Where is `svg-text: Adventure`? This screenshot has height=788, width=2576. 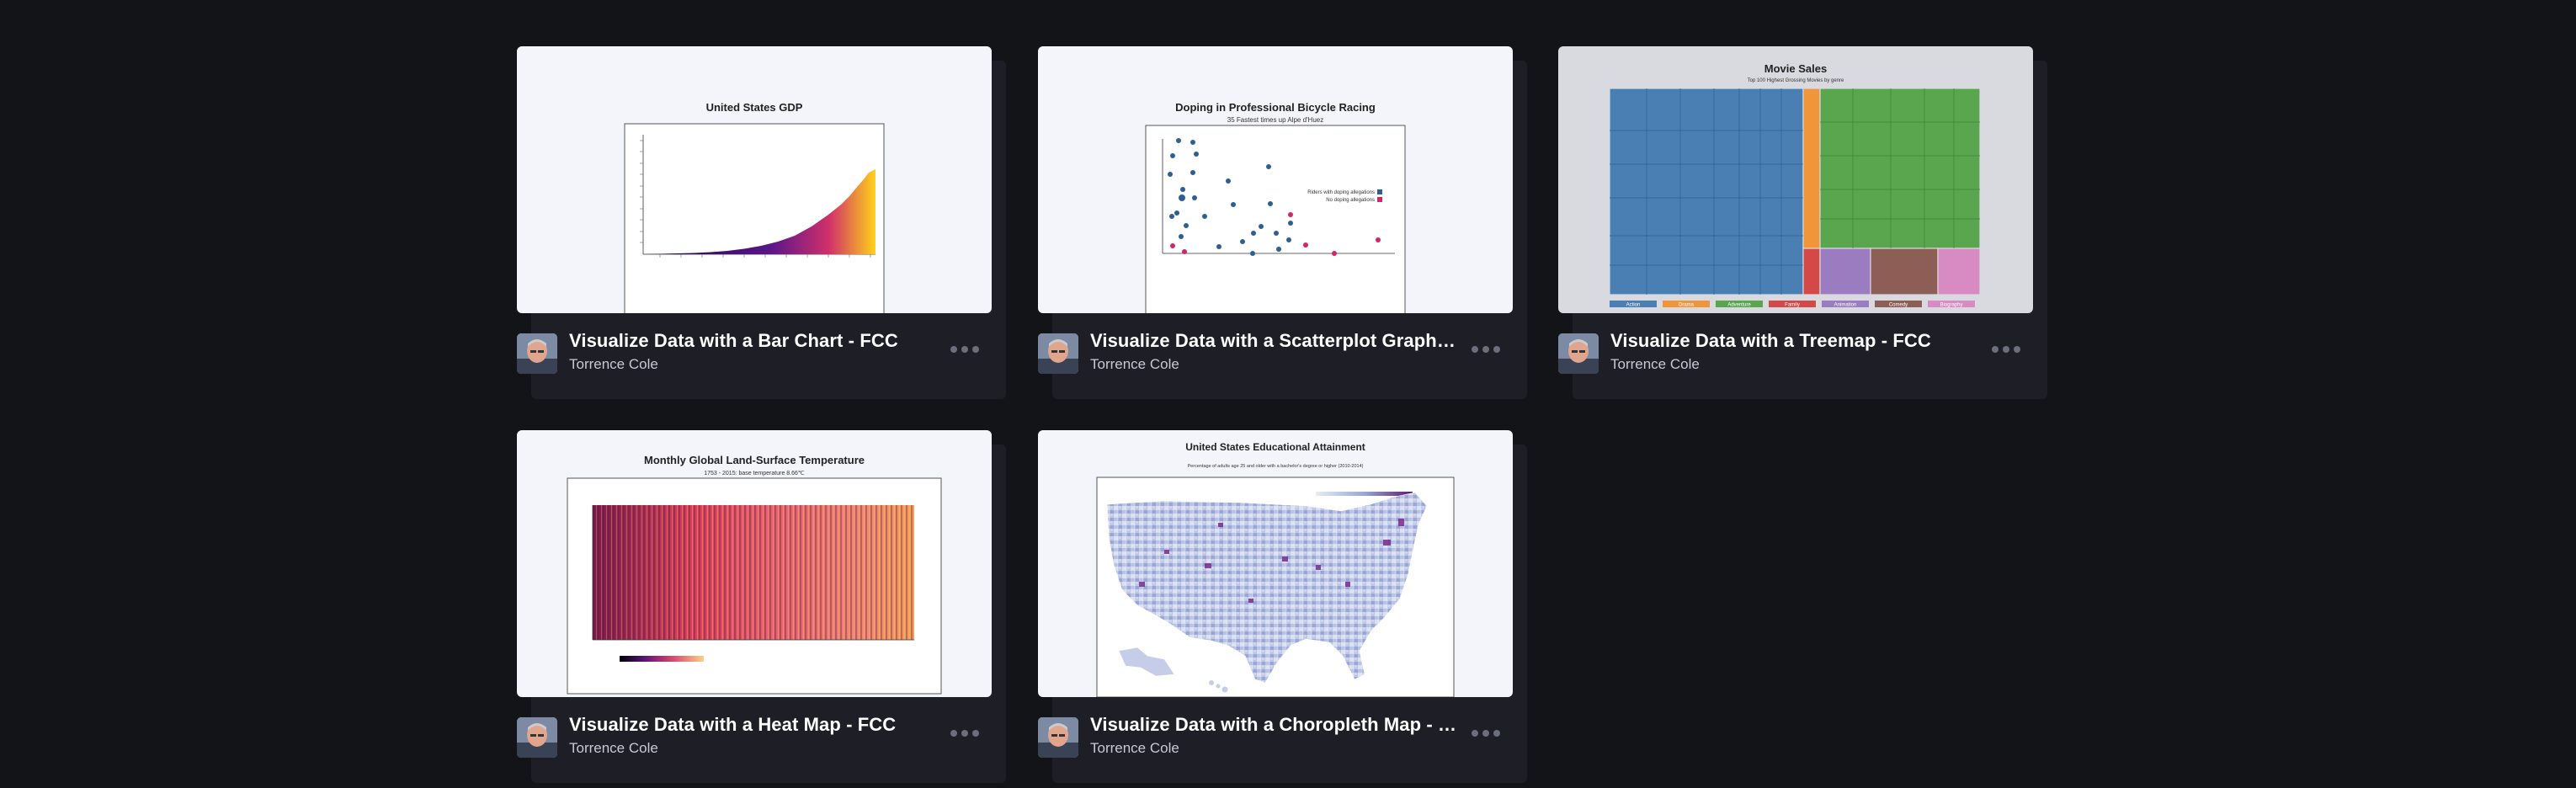 svg-text: Adventure is located at coordinates (1739, 305).